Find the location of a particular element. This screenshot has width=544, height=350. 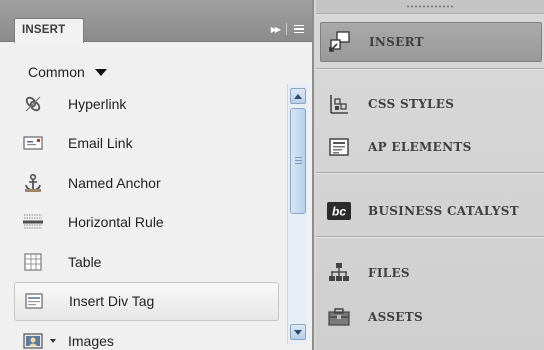

collapse-panel-icon: ▶▶ is located at coordinates (276, 29).